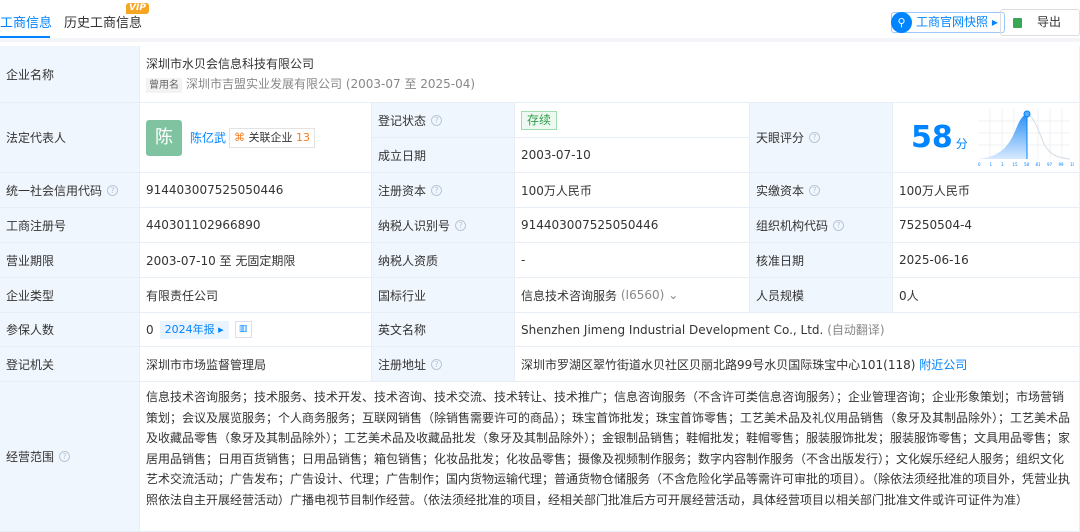 This screenshot has width=1080, height=532. Describe the element at coordinates (780, 190) in the screenshot. I see `paid-capital-label-text: 实缴资本` at that location.